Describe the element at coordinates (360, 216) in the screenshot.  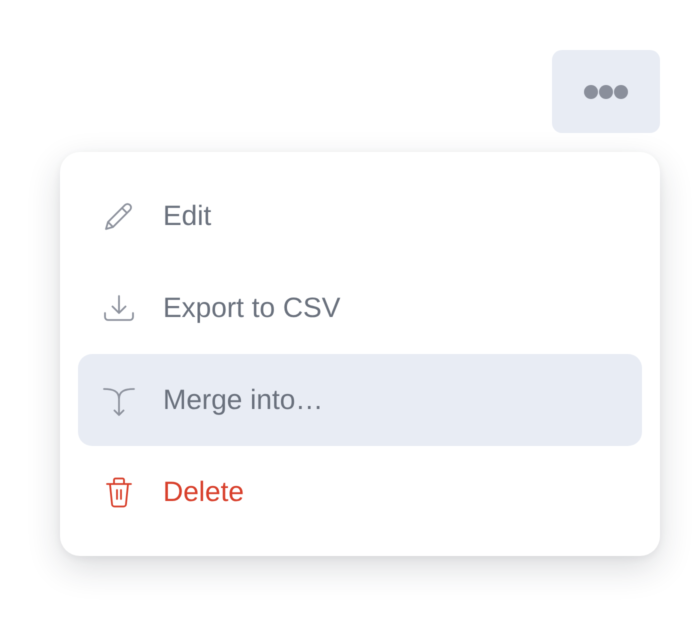
I see `menu-item: Edit` at that location.